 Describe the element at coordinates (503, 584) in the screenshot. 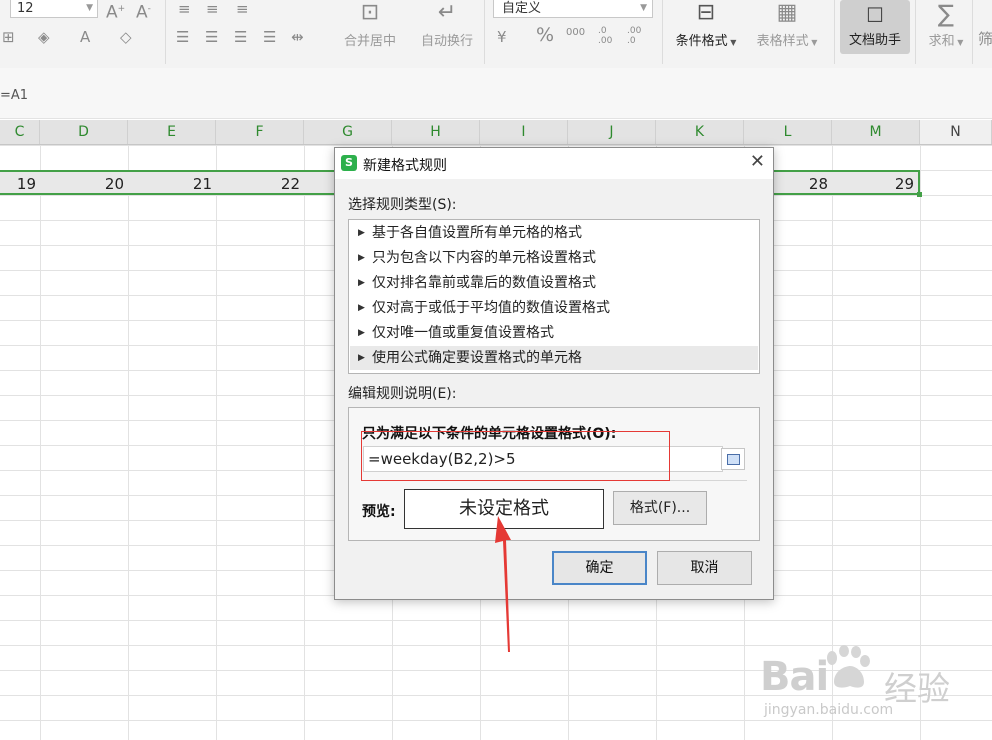

I see `annotation-arrow-icon` at that location.